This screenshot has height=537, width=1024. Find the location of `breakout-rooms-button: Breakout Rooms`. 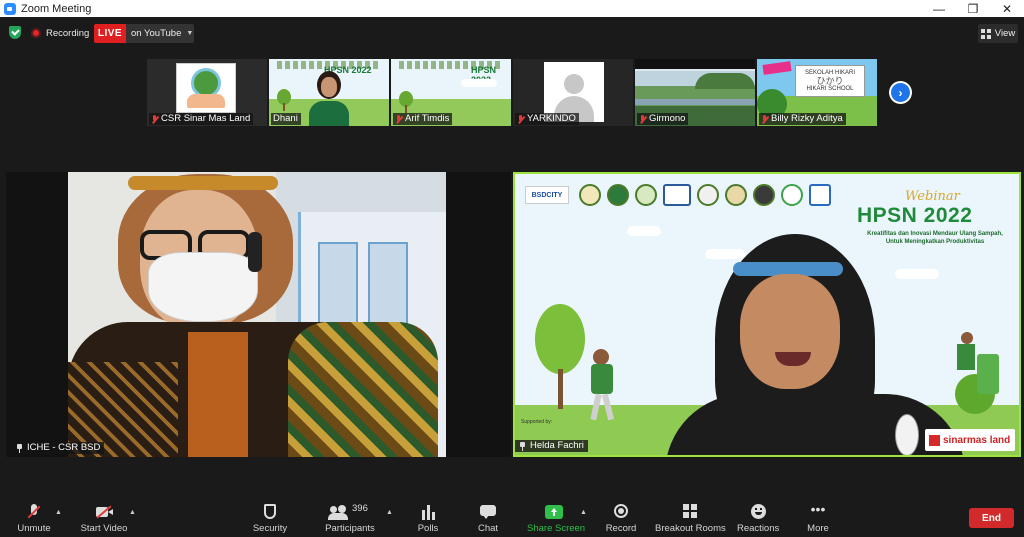

breakout-rooms-button: Breakout Rooms is located at coordinates (690, 519).